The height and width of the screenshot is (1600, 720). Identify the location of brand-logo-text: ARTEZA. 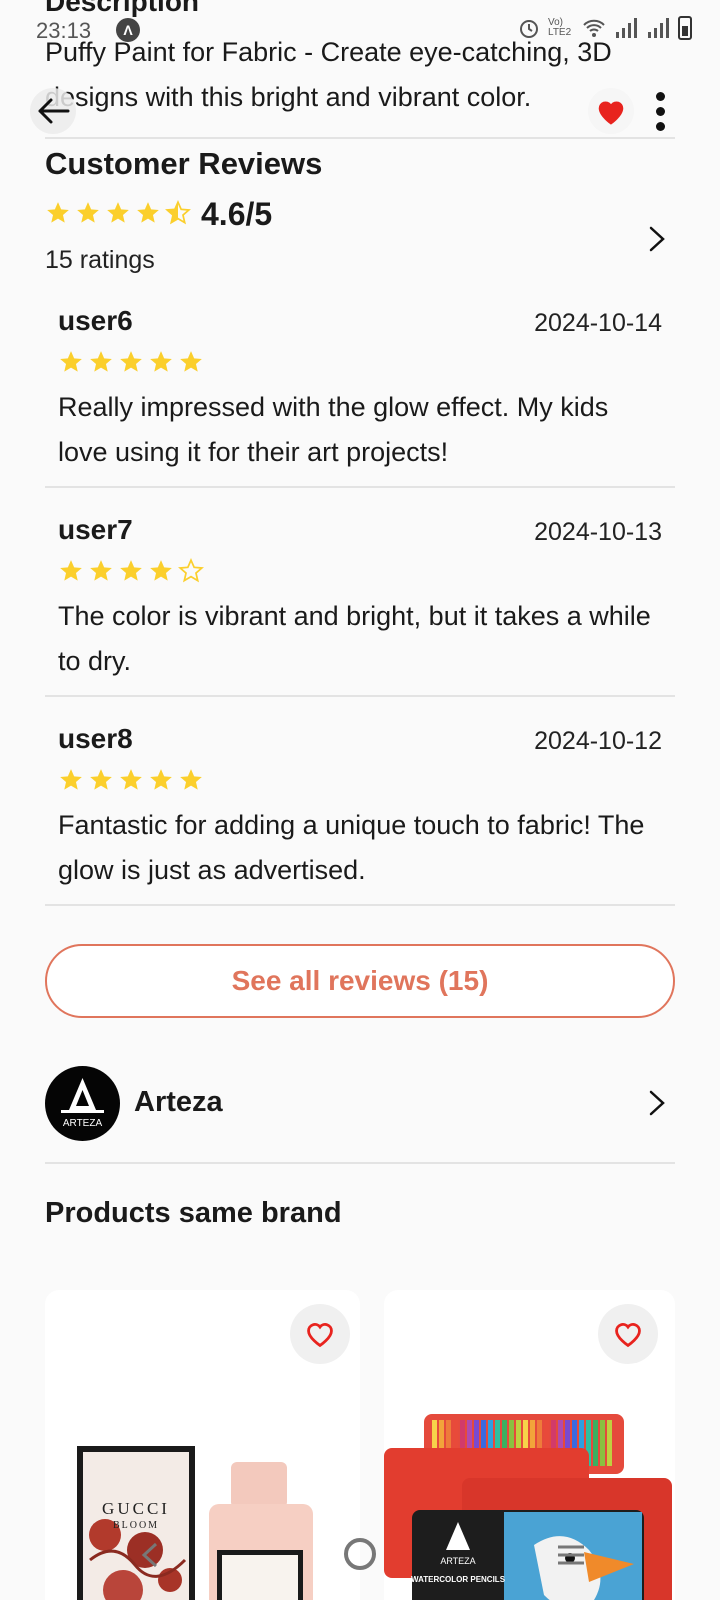
(83, 1123).